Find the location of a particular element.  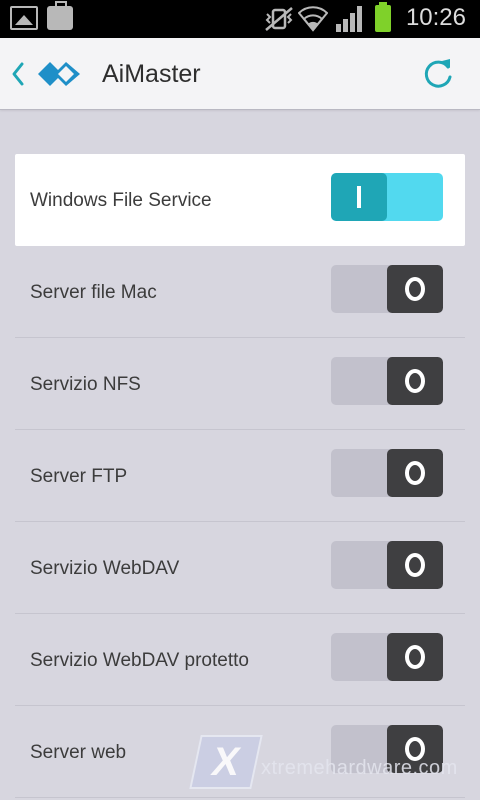

server-ftp-toggle is located at coordinates (387, 473).